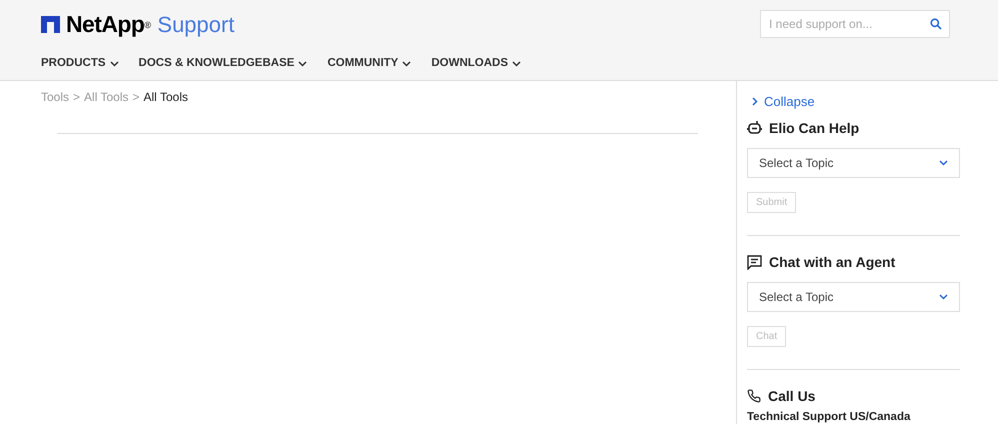 The height and width of the screenshot is (437, 998). I want to click on section-title: Elio Can Help, so click(814, 128).